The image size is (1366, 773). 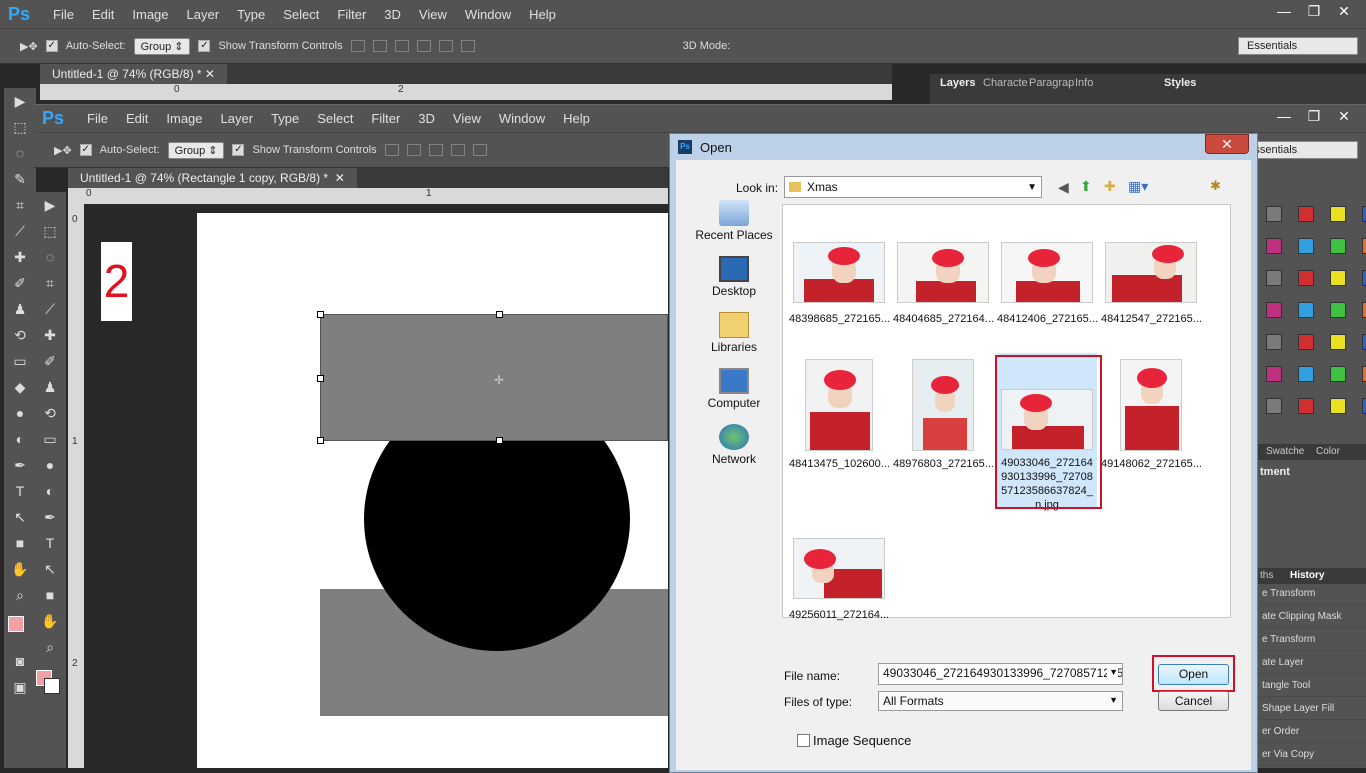 What do you see at coordinates (196, 150) in the screenshot?
I see `group-select: Group ⇕` at bounding box center [196, 150].